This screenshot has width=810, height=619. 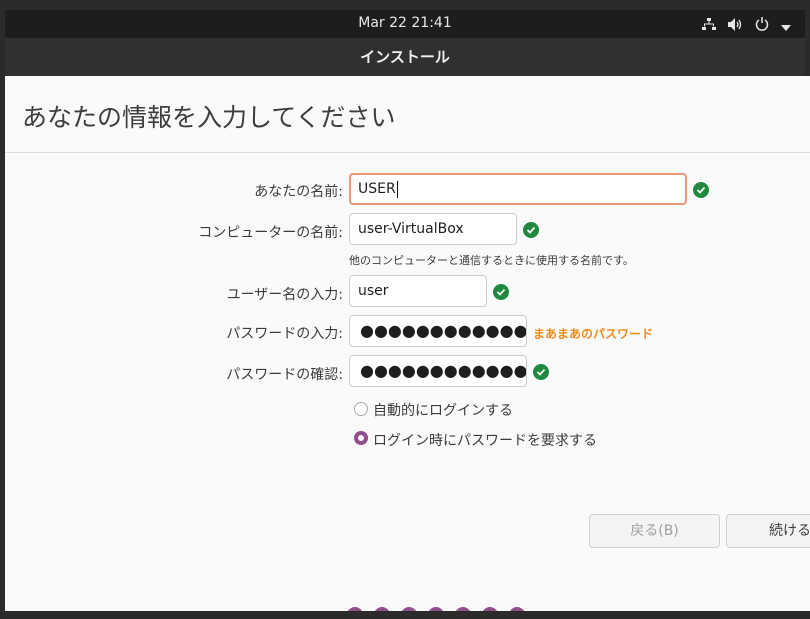 What do you see at coordinates (298, 192) in the screenshot?
I see `name-label: あなたの名前:` at bounding box center [298, 192].